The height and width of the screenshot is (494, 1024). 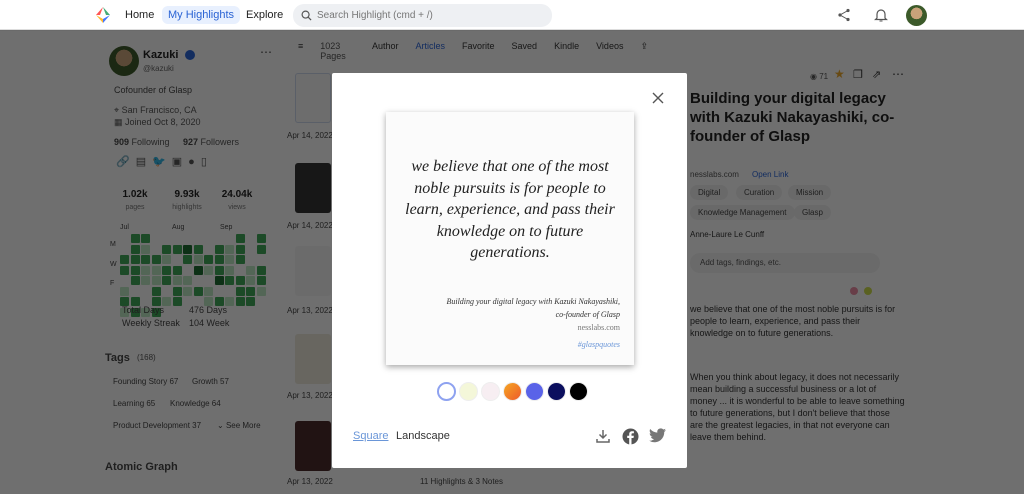 I want to click on nav-home: Home, so click(x=139, y=15).